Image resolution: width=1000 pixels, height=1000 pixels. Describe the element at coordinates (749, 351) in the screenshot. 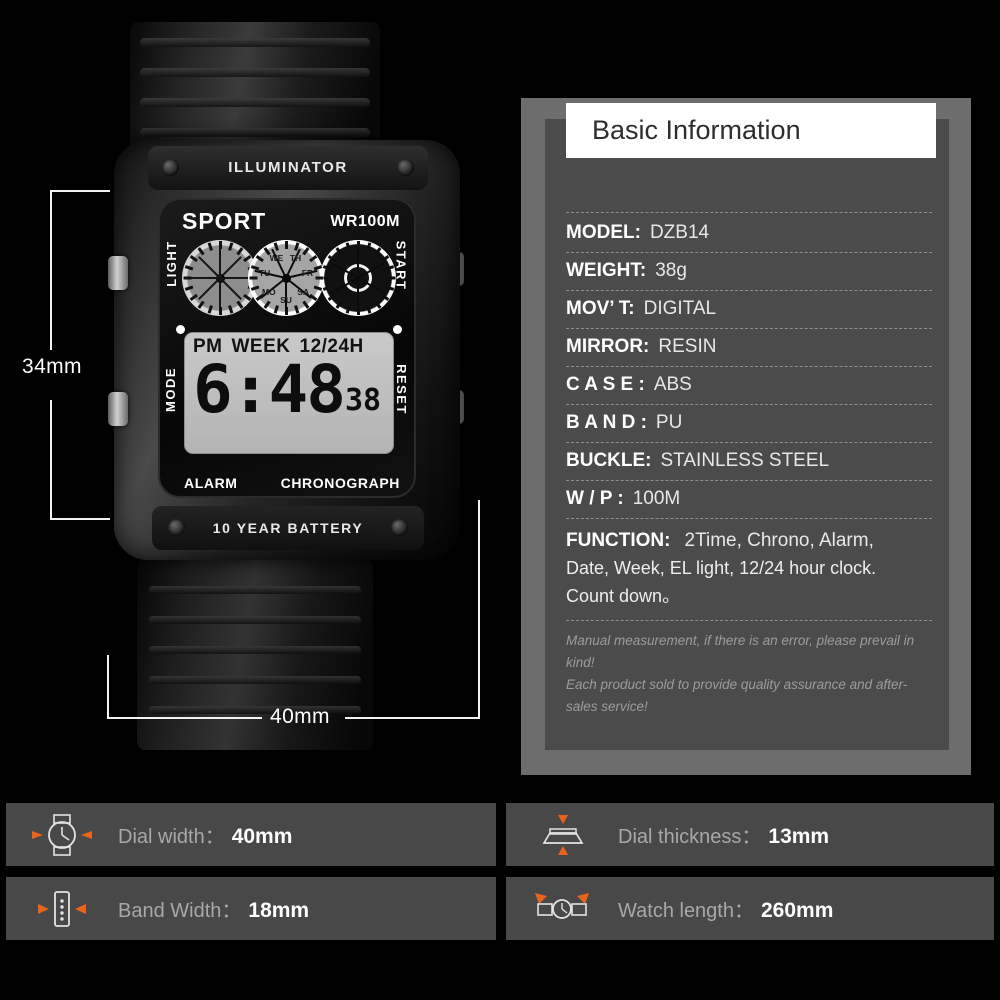

I see `spec-row: MIRROR: RESIN` at that location.